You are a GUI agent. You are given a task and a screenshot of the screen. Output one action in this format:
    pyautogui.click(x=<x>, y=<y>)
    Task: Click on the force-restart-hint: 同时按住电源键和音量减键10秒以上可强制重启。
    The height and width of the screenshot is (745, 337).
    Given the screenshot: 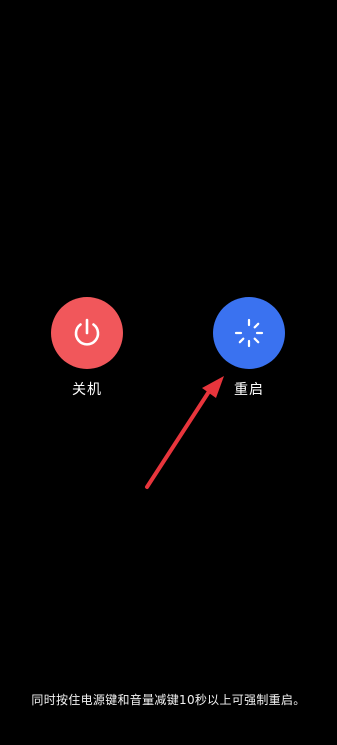 What is the action you would take?
    pyautogui.click(x=168, y=700)
    